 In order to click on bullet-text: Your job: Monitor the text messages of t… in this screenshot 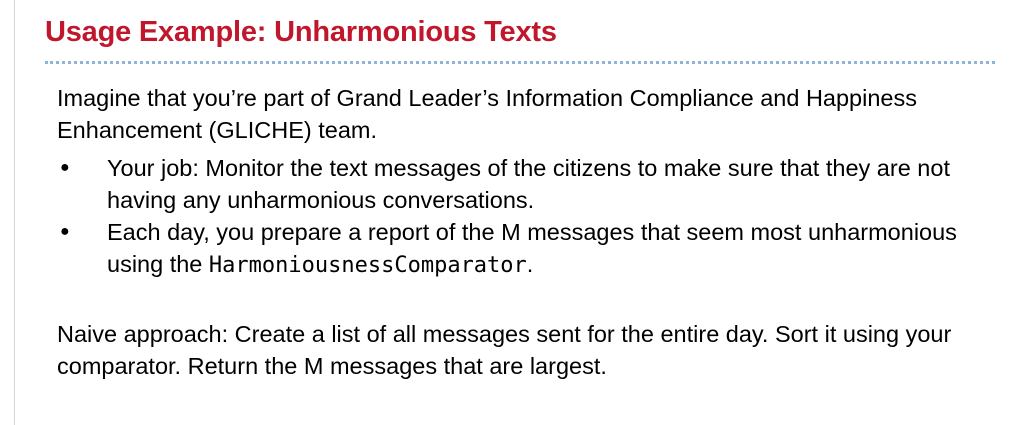, I will do `click(528, 184)`.